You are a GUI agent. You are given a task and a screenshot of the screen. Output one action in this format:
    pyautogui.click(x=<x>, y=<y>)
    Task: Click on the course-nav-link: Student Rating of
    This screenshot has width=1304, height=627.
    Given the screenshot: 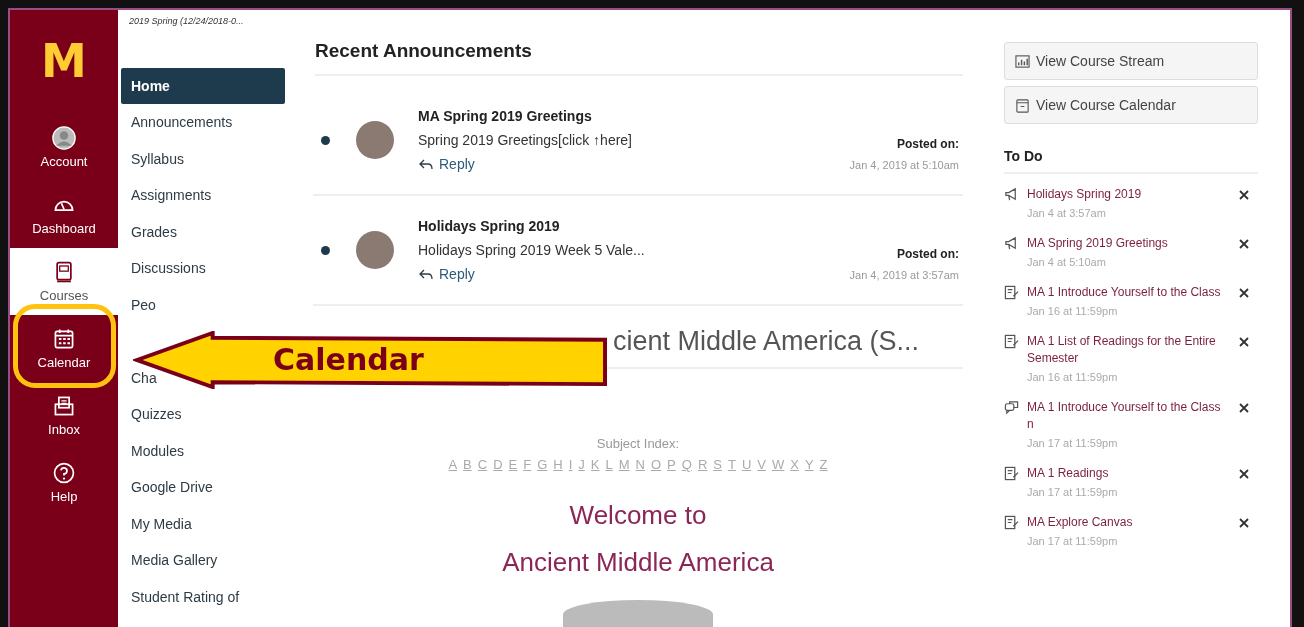 What is the action you would take?
    pyautogui.click(x=185, y=597)
    